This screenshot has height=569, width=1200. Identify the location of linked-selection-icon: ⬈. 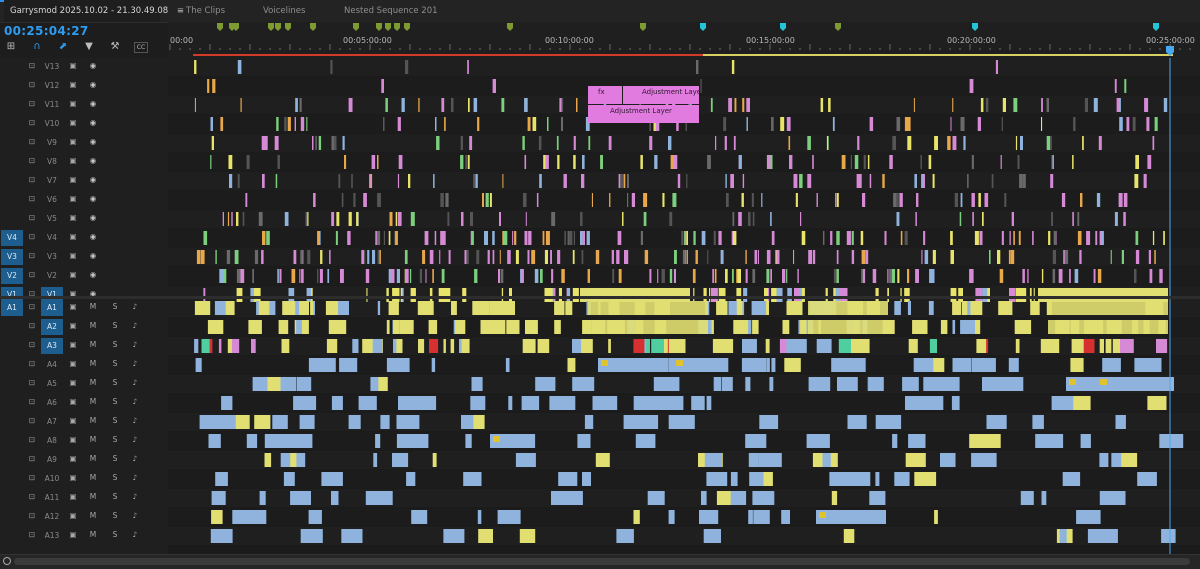
(63, 47).